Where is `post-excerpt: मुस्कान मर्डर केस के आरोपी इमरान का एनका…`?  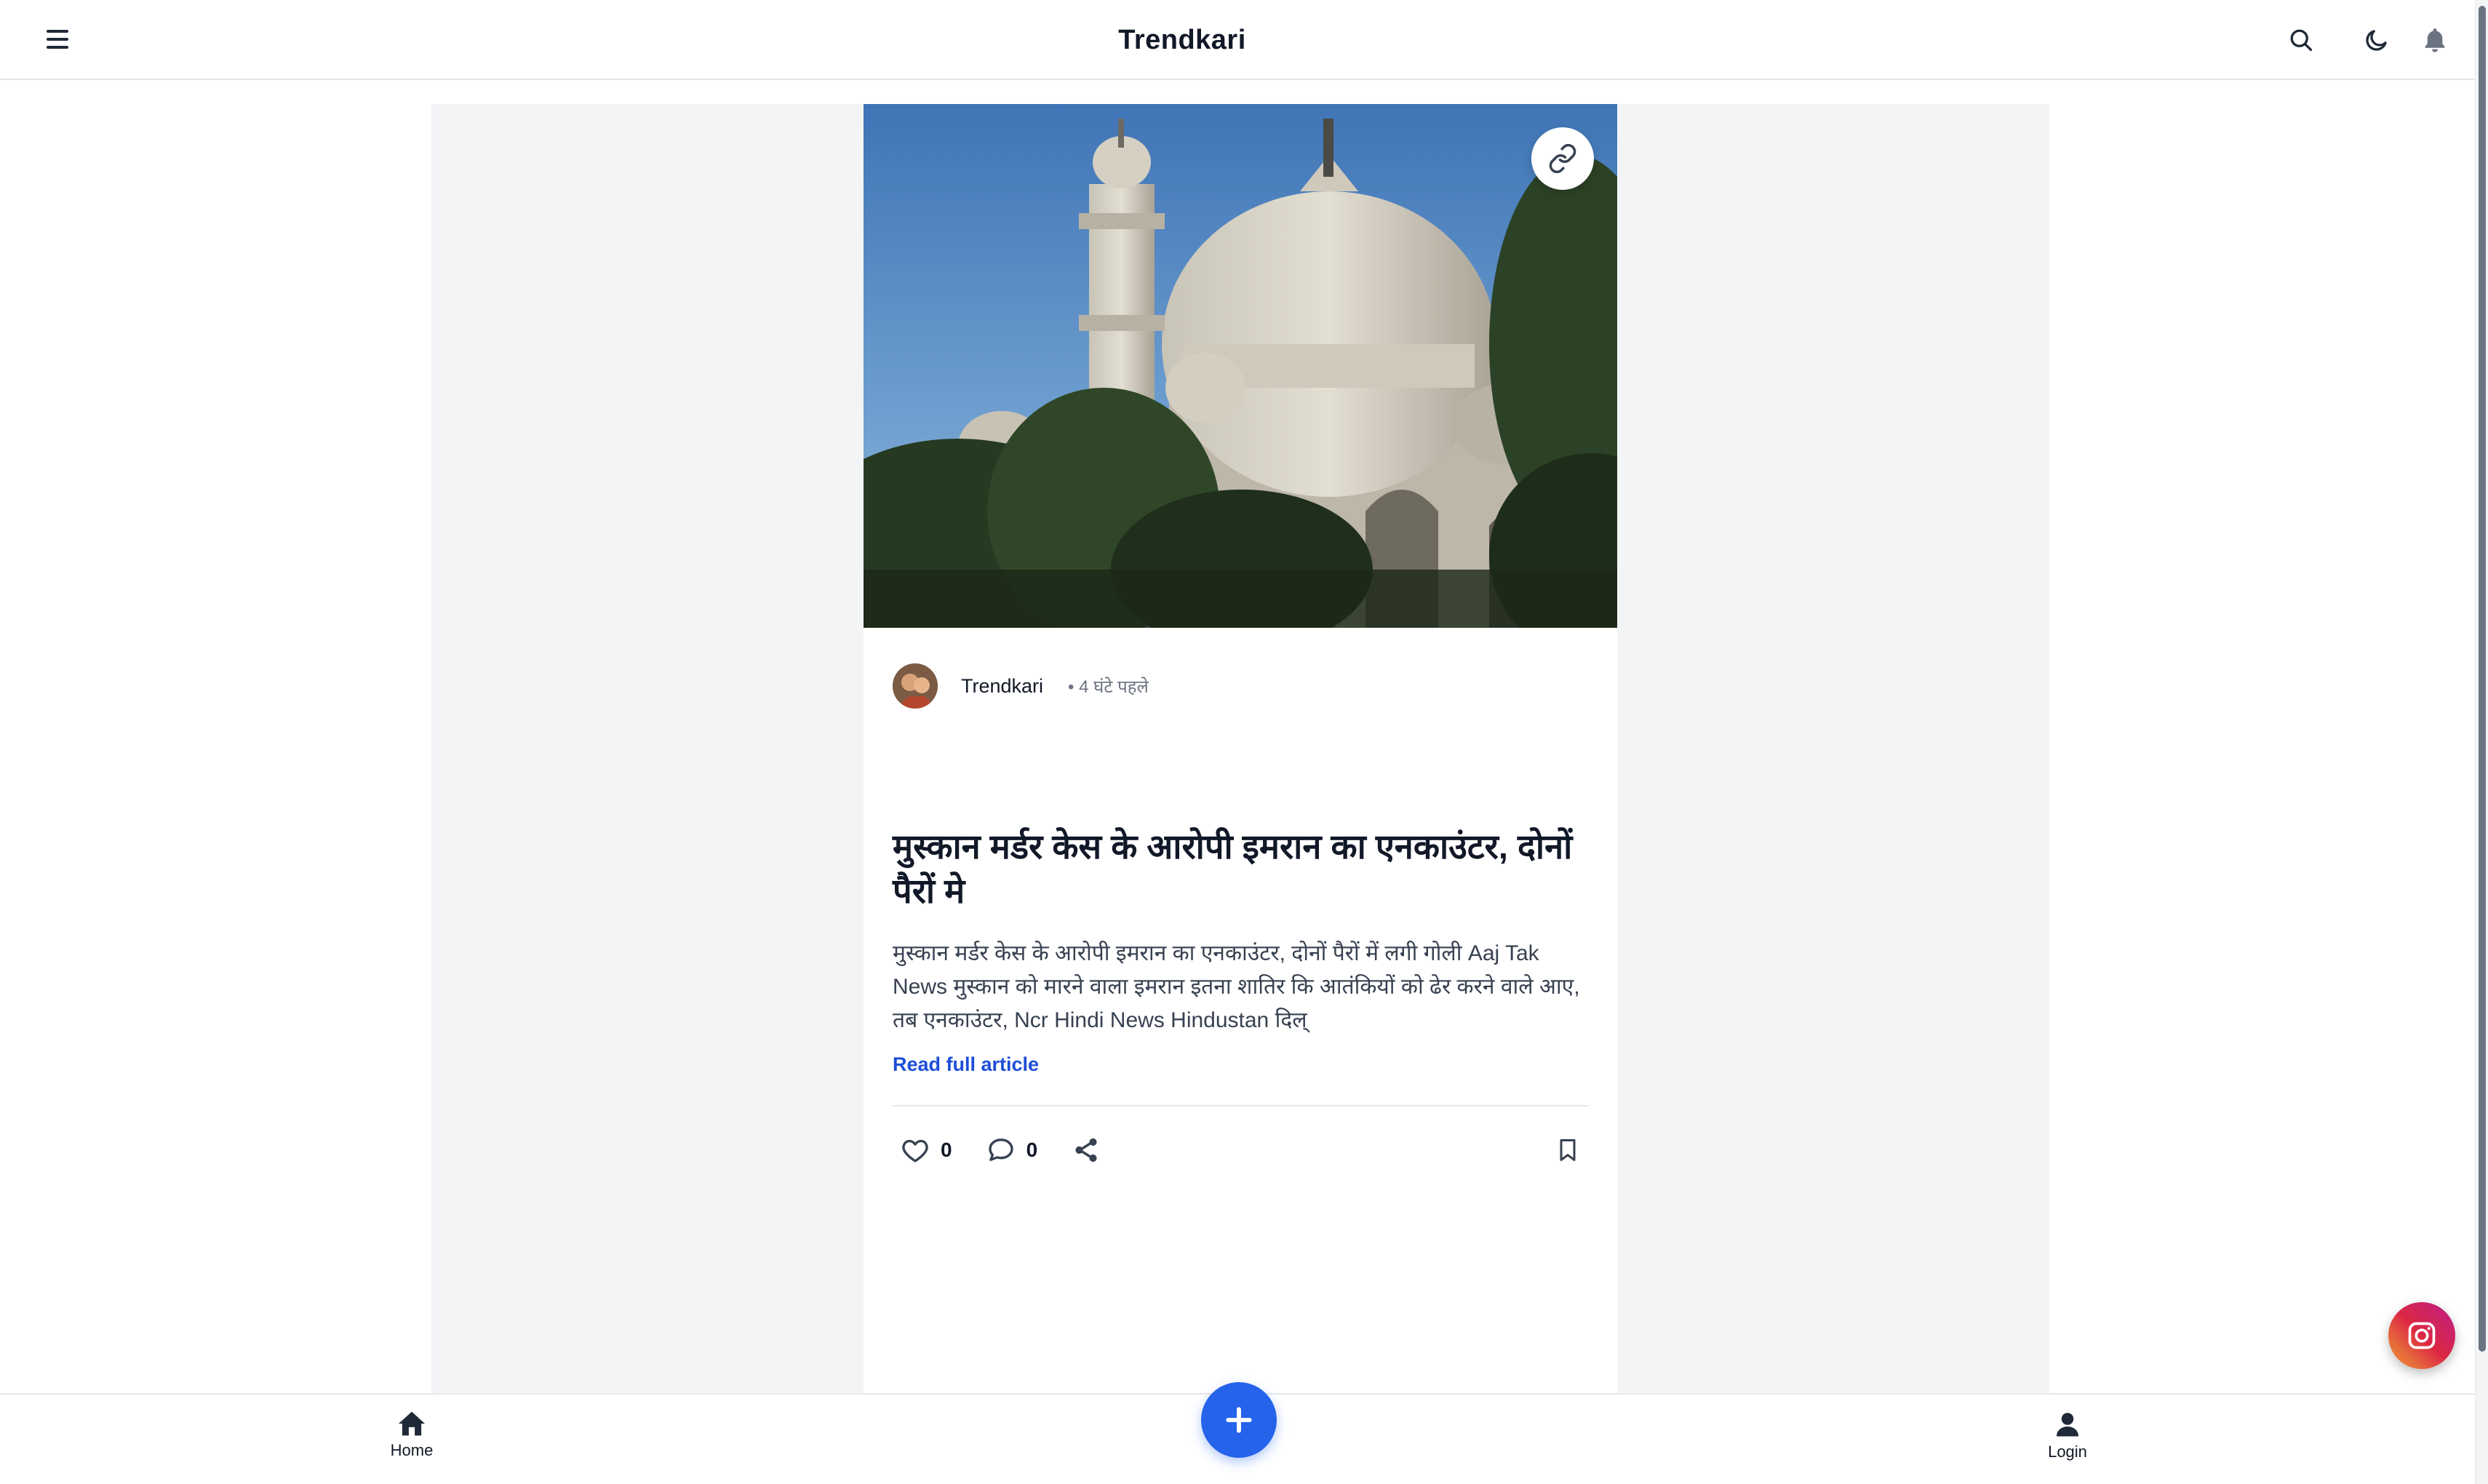
post-excerpt: मुस्कान मर्डर केस के आरोपी इमरान का एनका… is located at coordinates (1236, 986).